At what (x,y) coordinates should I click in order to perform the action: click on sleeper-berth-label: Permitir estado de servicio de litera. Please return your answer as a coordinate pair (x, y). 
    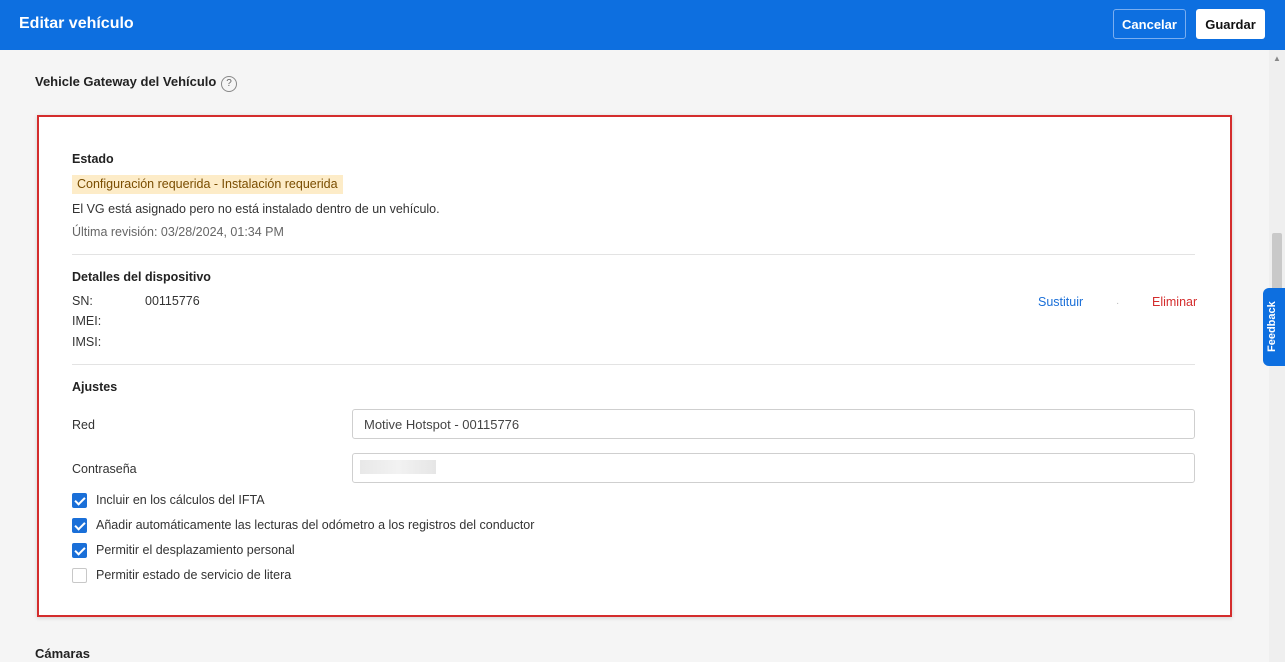
    Looking at the image, I should click on (194, 575).